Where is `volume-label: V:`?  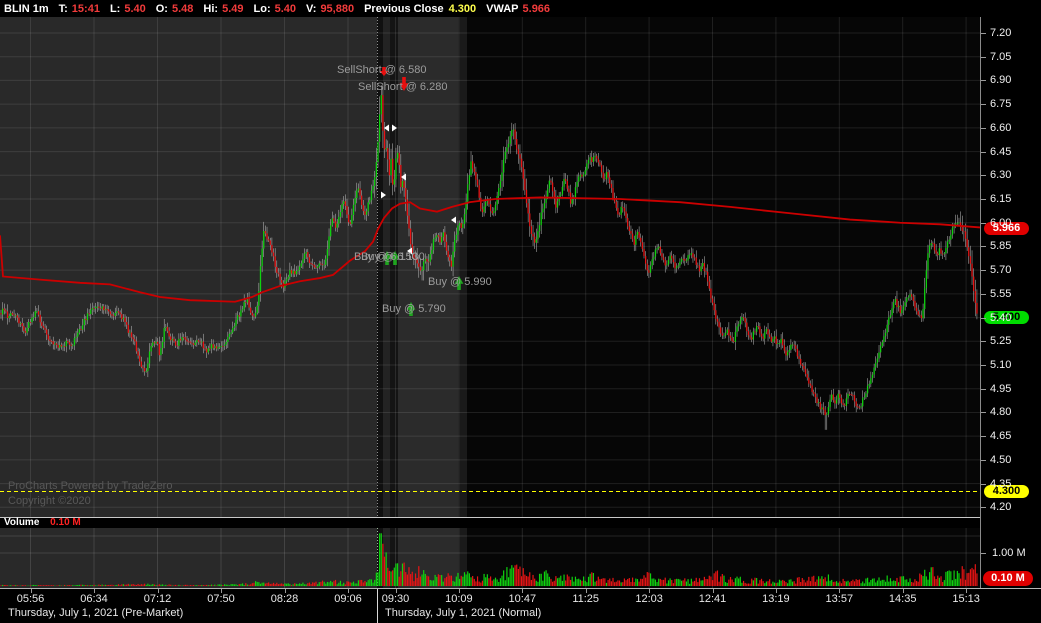
volume-label: V: is located at coordinates (311, 8).